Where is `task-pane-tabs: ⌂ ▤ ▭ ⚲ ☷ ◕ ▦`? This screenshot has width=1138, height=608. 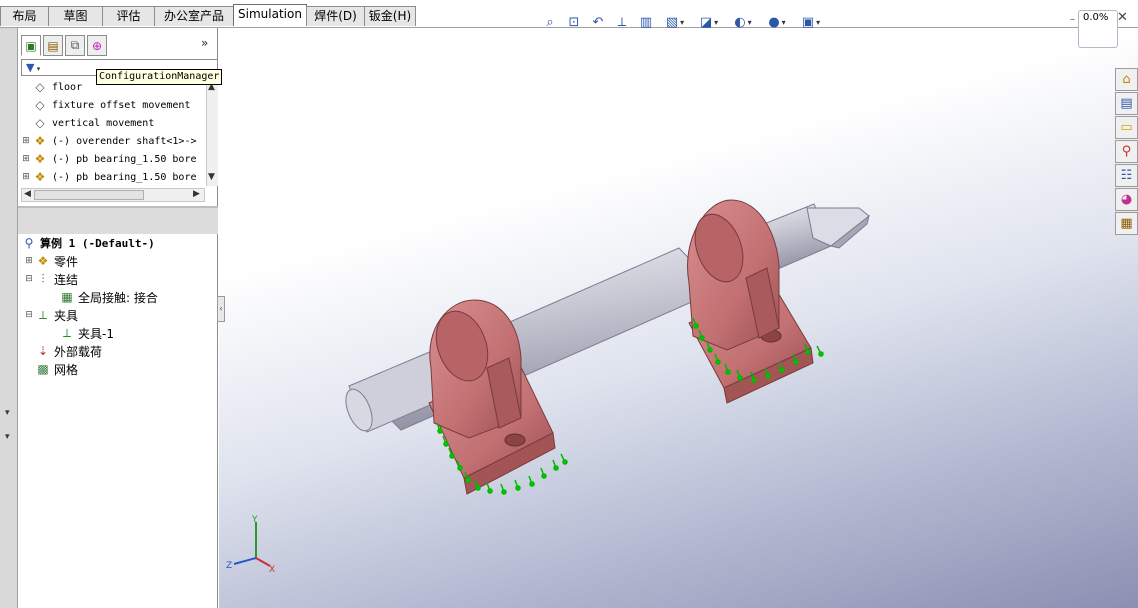
task-pane-tabs: ⌂ ▤ ▭ ⚲ ☷ ◕ ▦ is located at coordinates (1126, 152).